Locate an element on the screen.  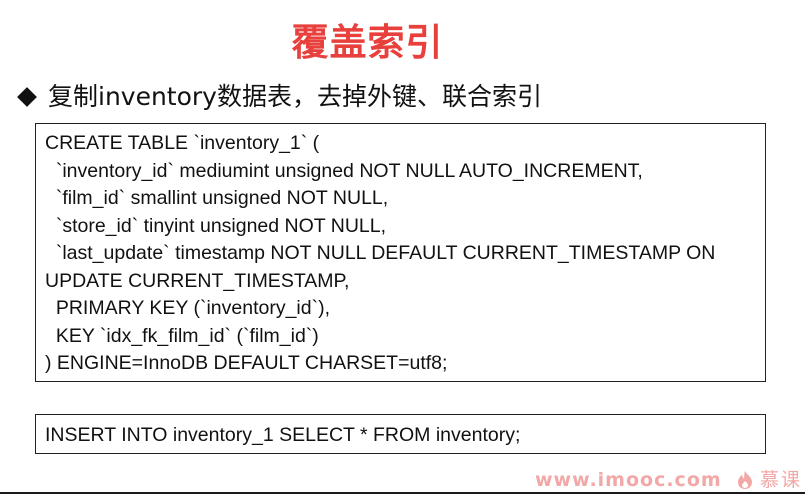
code-line: UPDATE CURRENT_TIMESTAMP, is located at coordinates (197, 280).